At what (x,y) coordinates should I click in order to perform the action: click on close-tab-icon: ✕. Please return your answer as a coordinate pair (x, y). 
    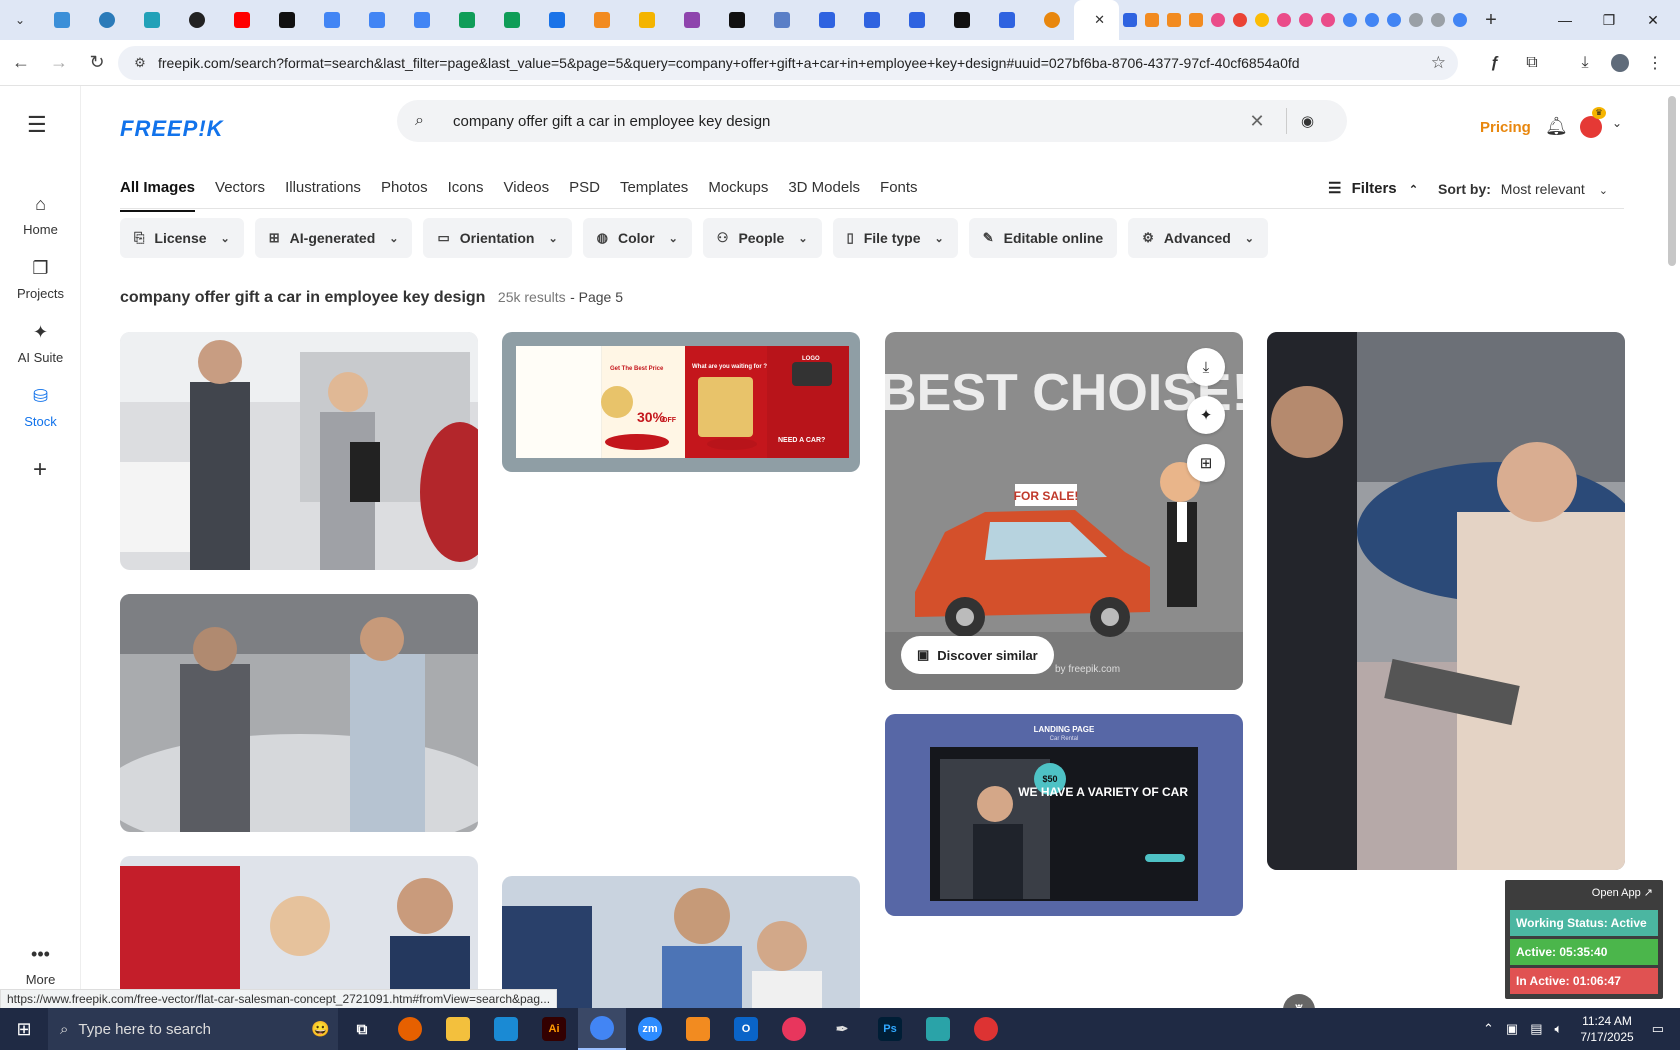
    Looking at the image, I should click on (1099, 20).